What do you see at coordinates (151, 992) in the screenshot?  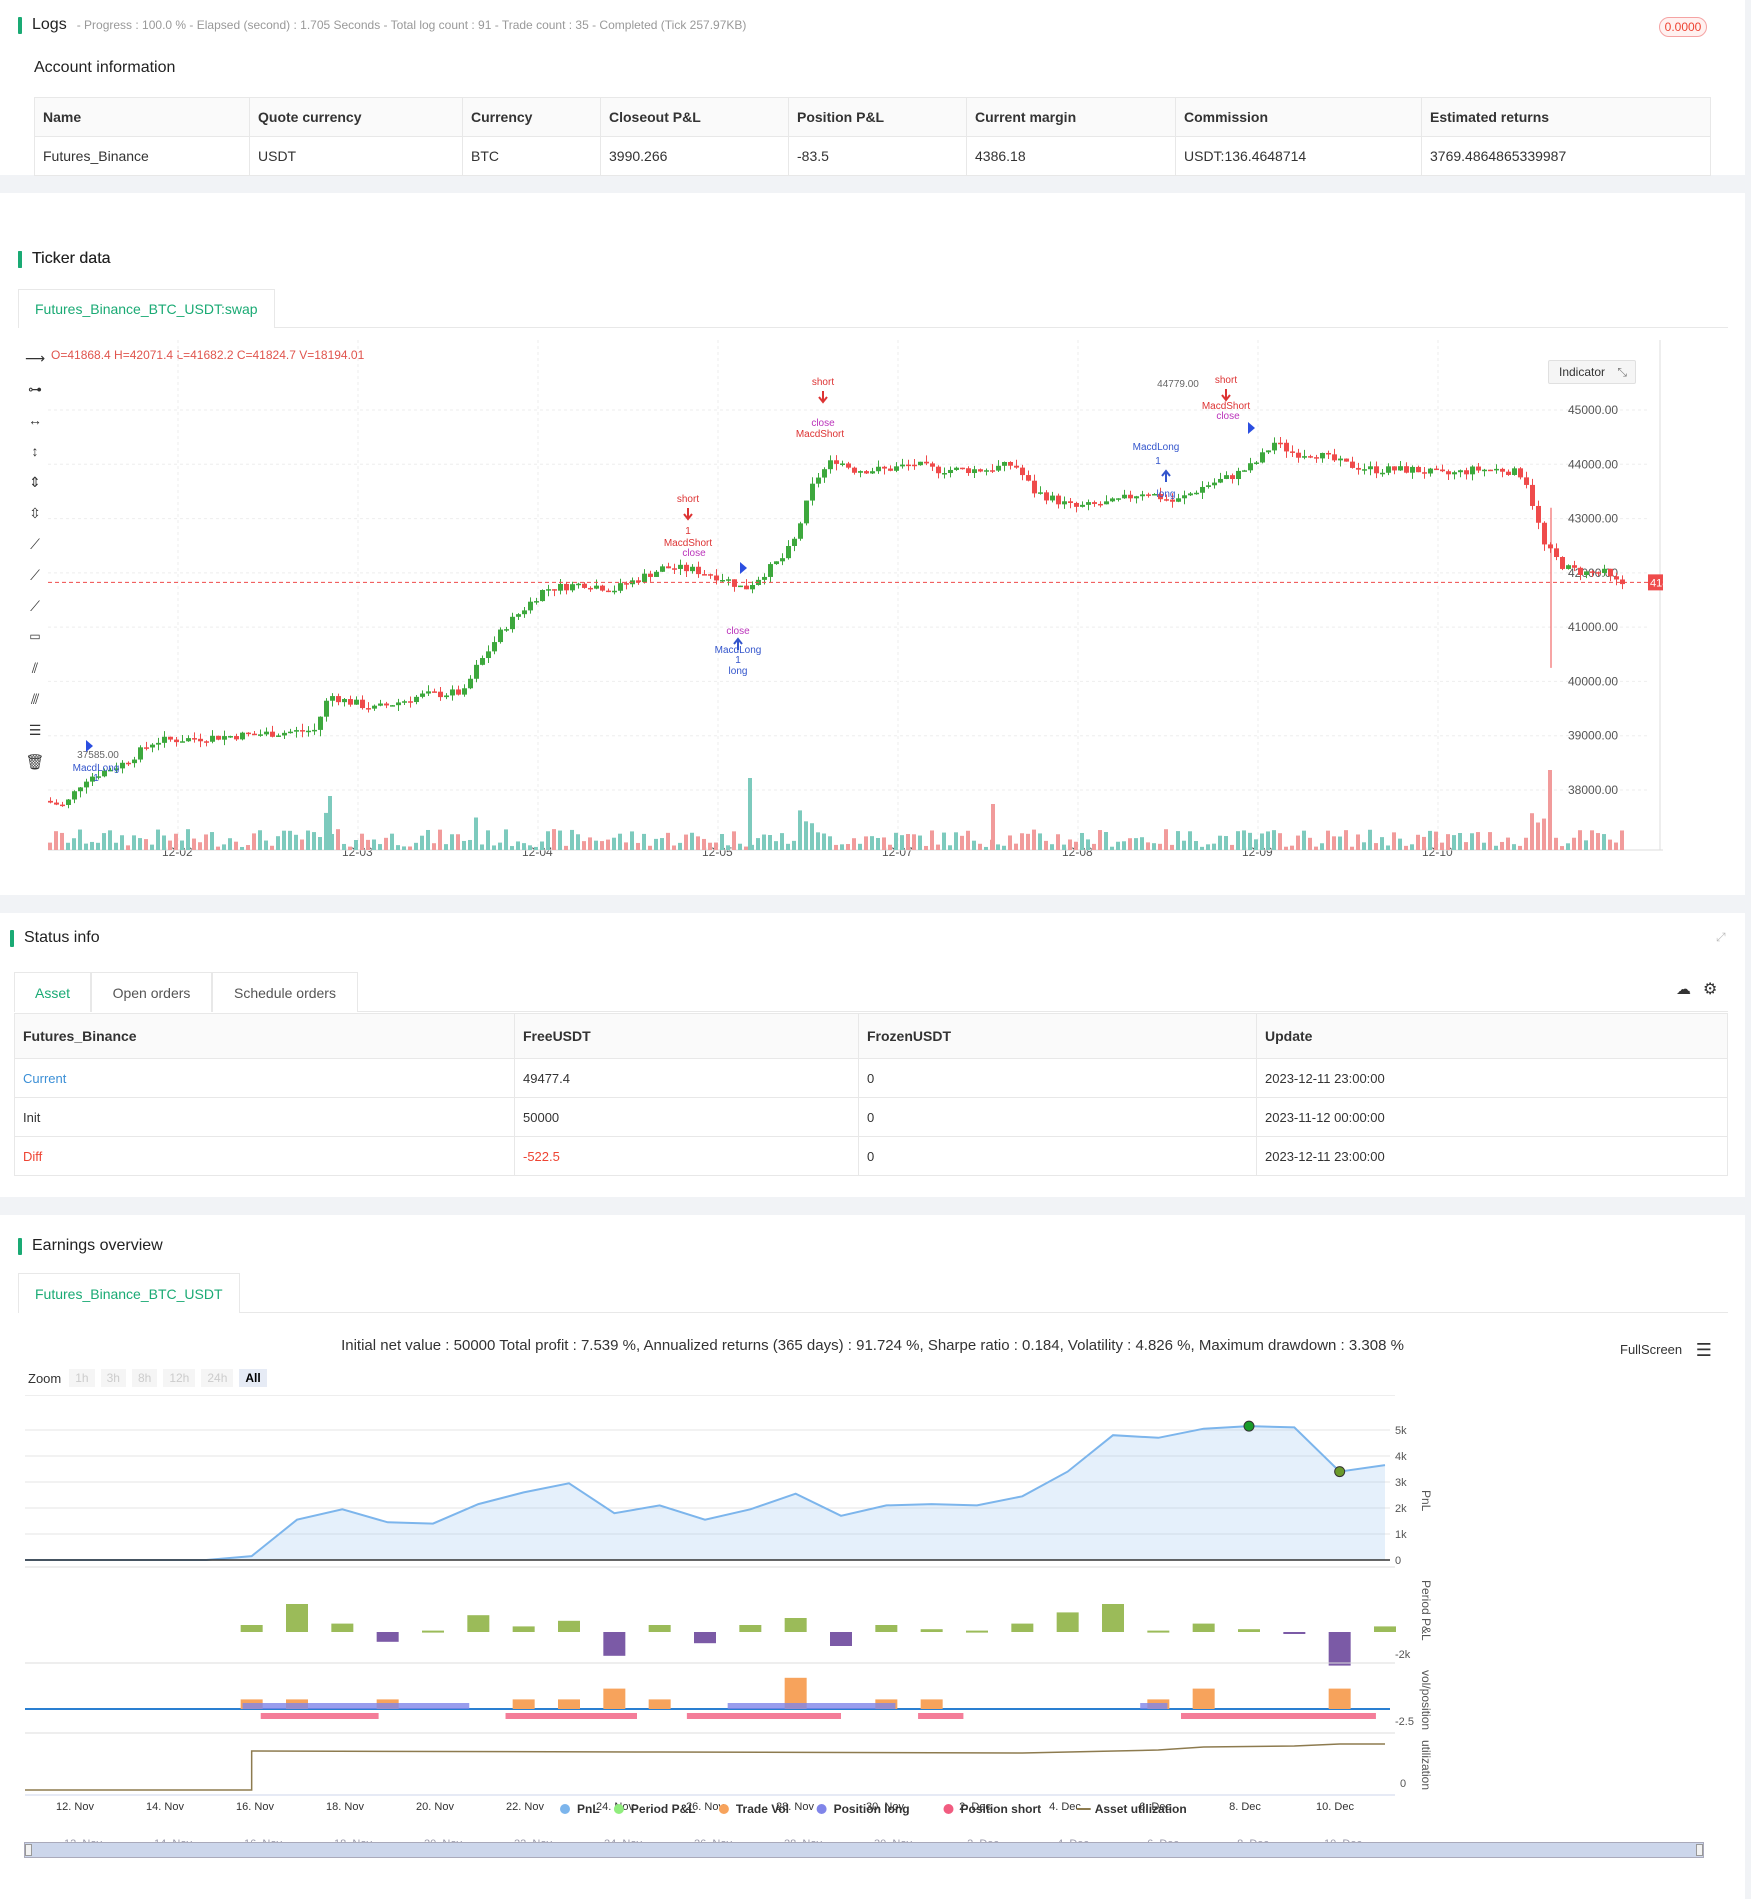 I see `tab-open-orders: Open orders` at bounding box center [151, 992].